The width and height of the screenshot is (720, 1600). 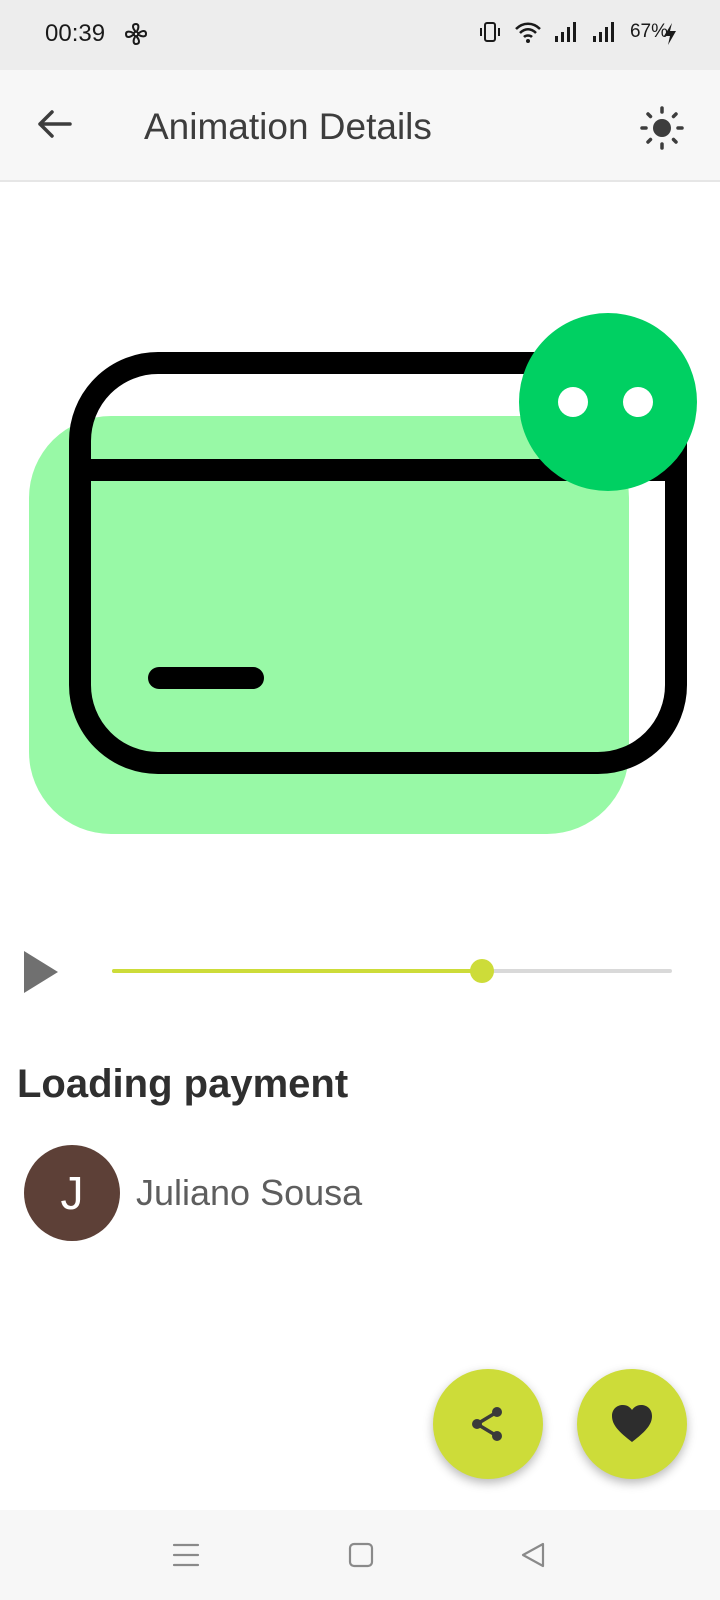 I want to click on fan-icon, so click(x=136, y=34).